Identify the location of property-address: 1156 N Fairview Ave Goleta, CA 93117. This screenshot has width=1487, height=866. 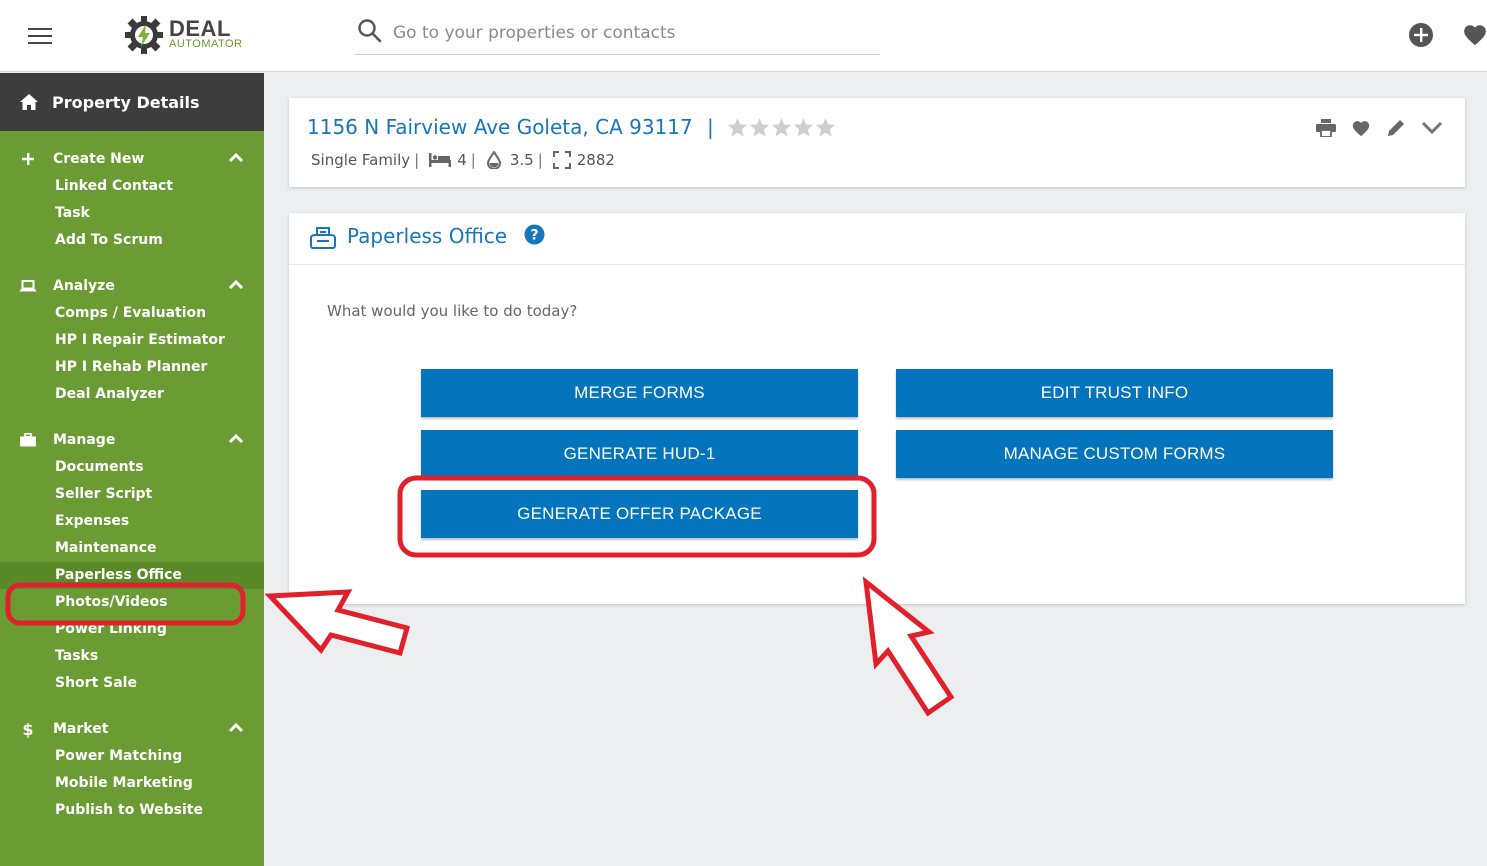
(500, 127).